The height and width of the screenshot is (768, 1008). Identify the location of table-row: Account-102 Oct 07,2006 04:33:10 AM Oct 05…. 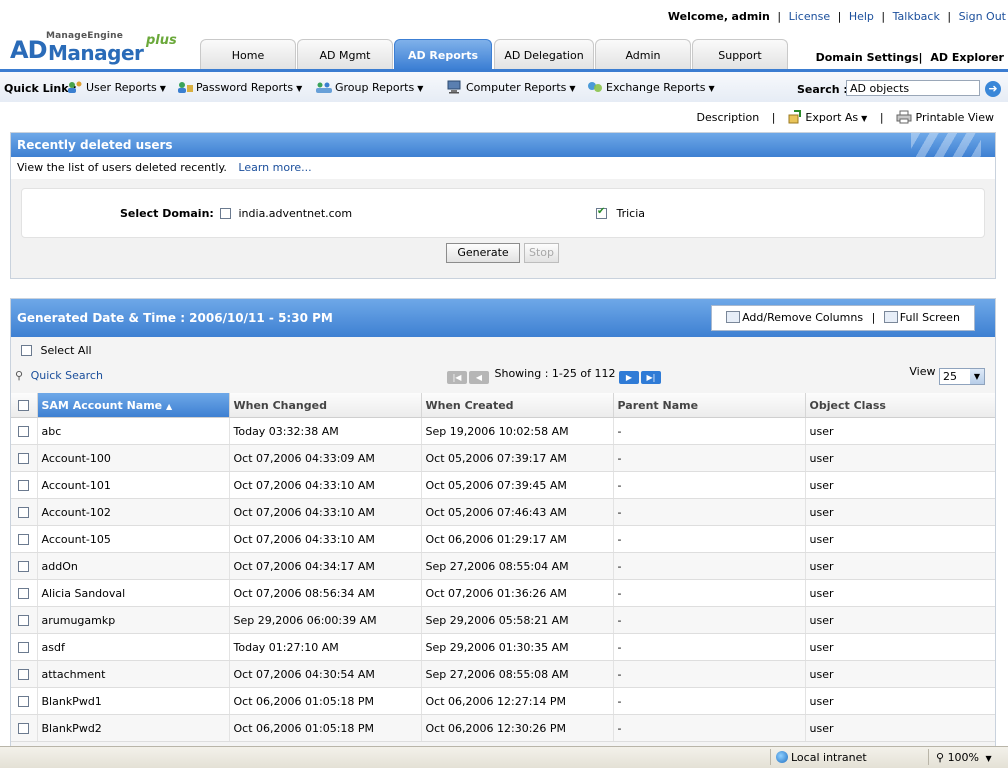
(503, 512).